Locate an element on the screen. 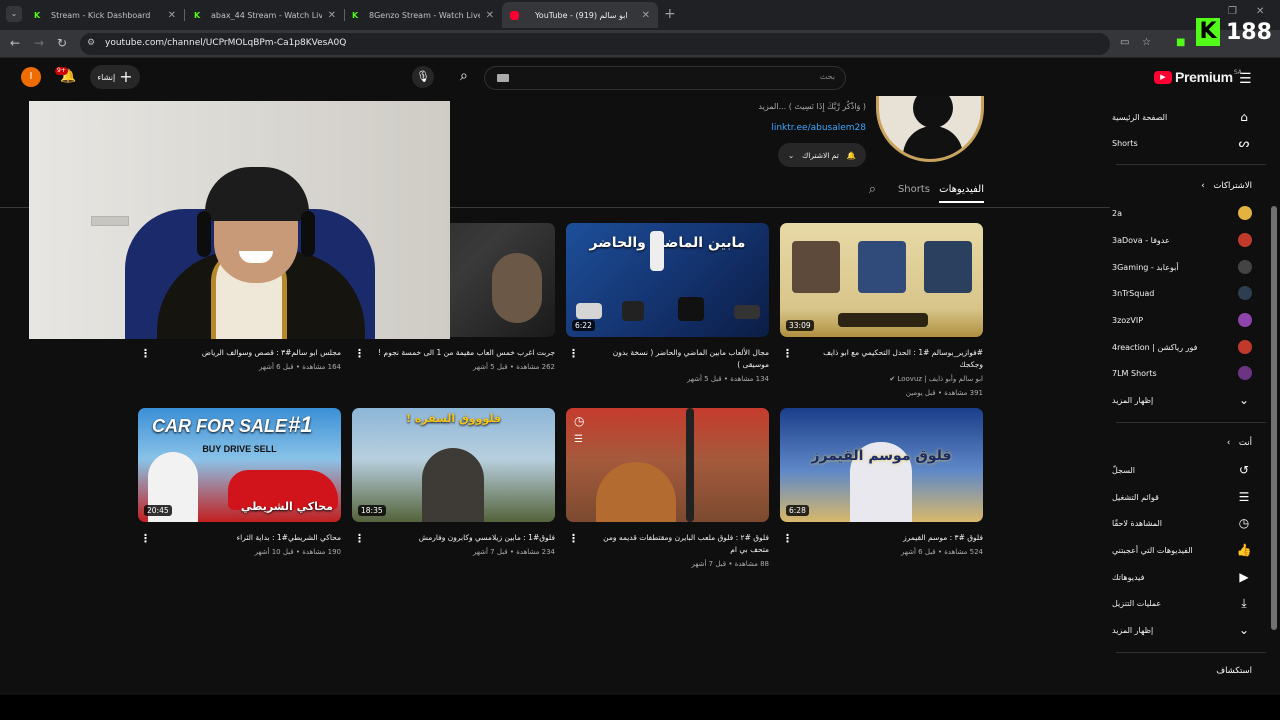  video-title: محاكي الشريطي#1 : بداية الثراء is located at coordinates (239, 538).